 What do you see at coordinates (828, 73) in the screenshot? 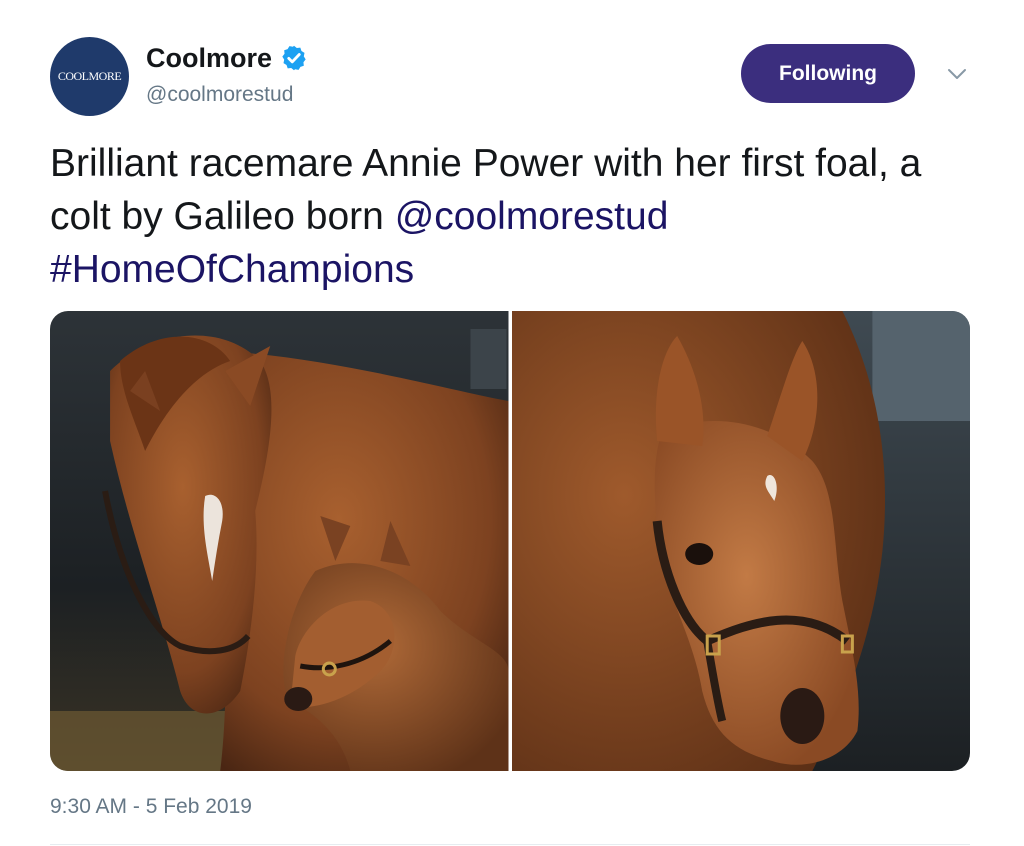
I see `following-button: Following` at bounding box center [828, 73].